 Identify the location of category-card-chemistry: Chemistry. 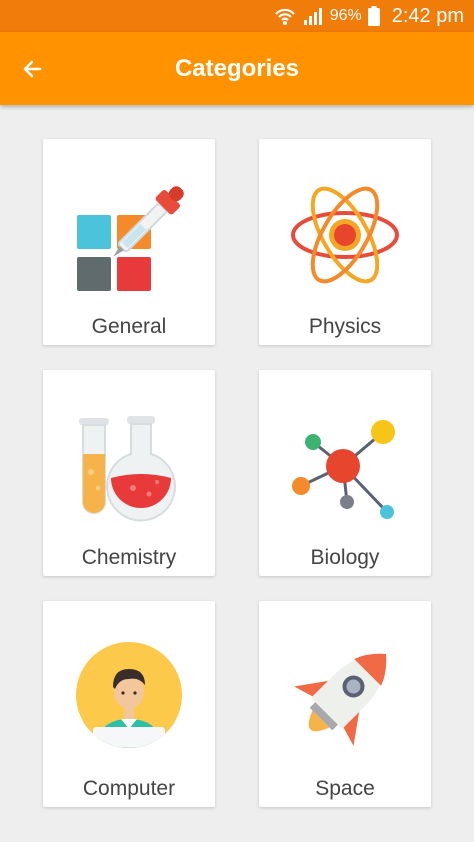
(129, 473).